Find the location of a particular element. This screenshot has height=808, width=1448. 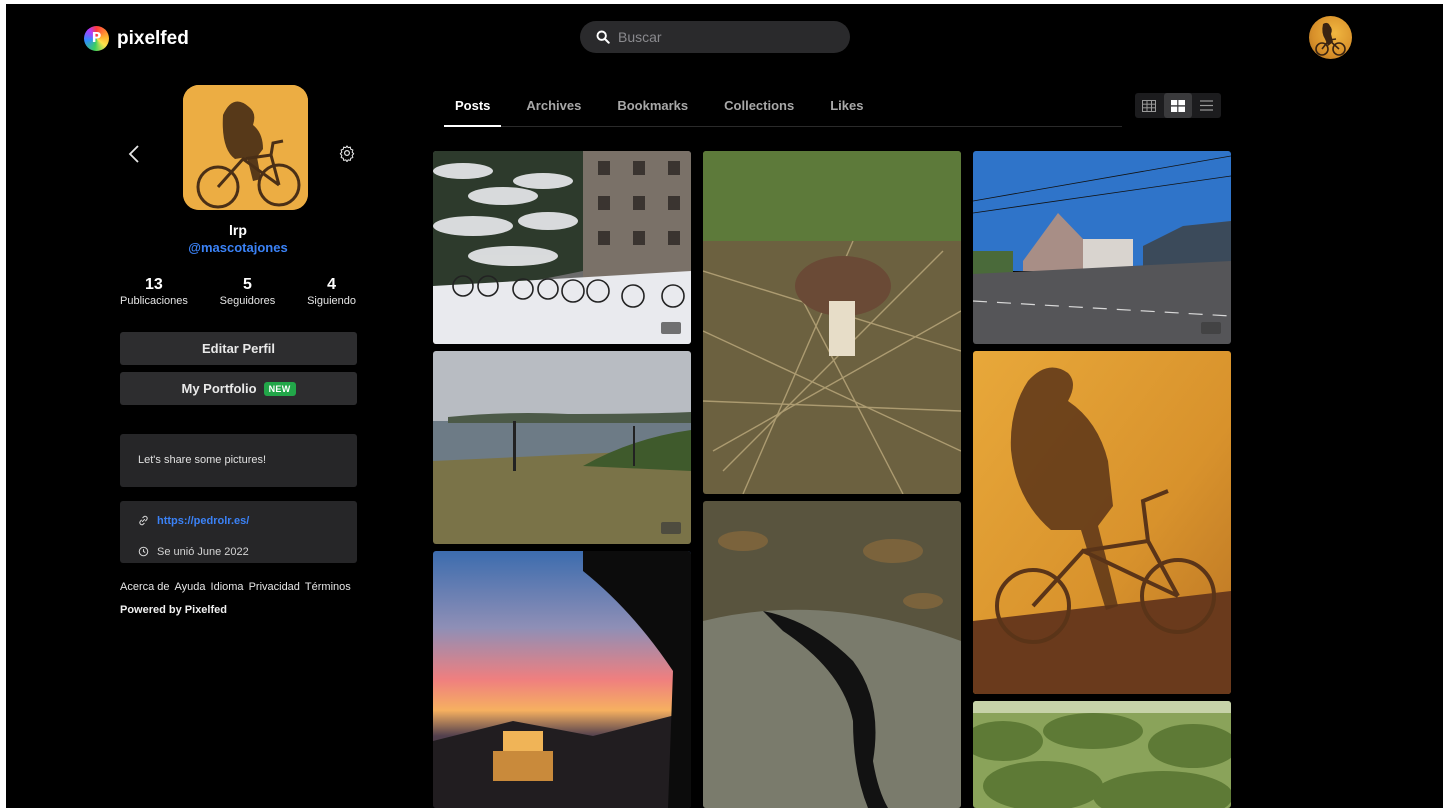

back-chevron-icon is located at coordinates (134, 157).